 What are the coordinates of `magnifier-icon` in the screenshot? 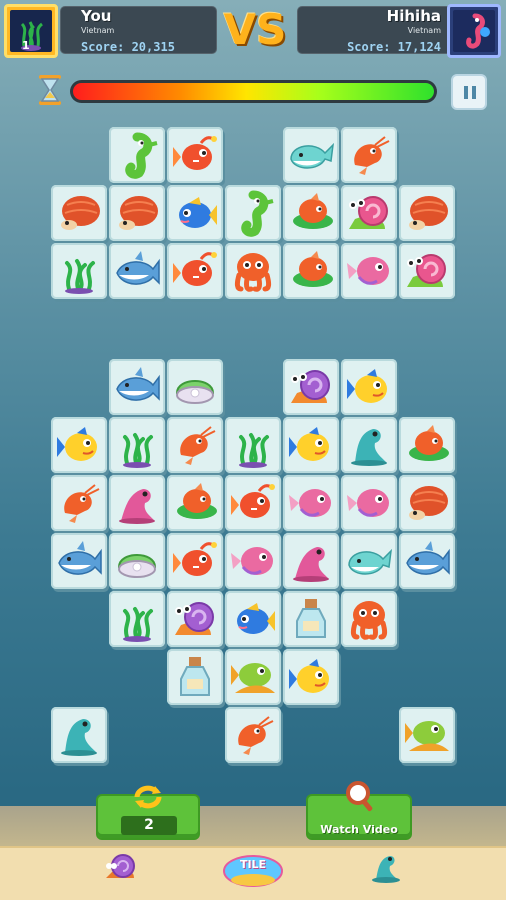 It's located at (359, 796).